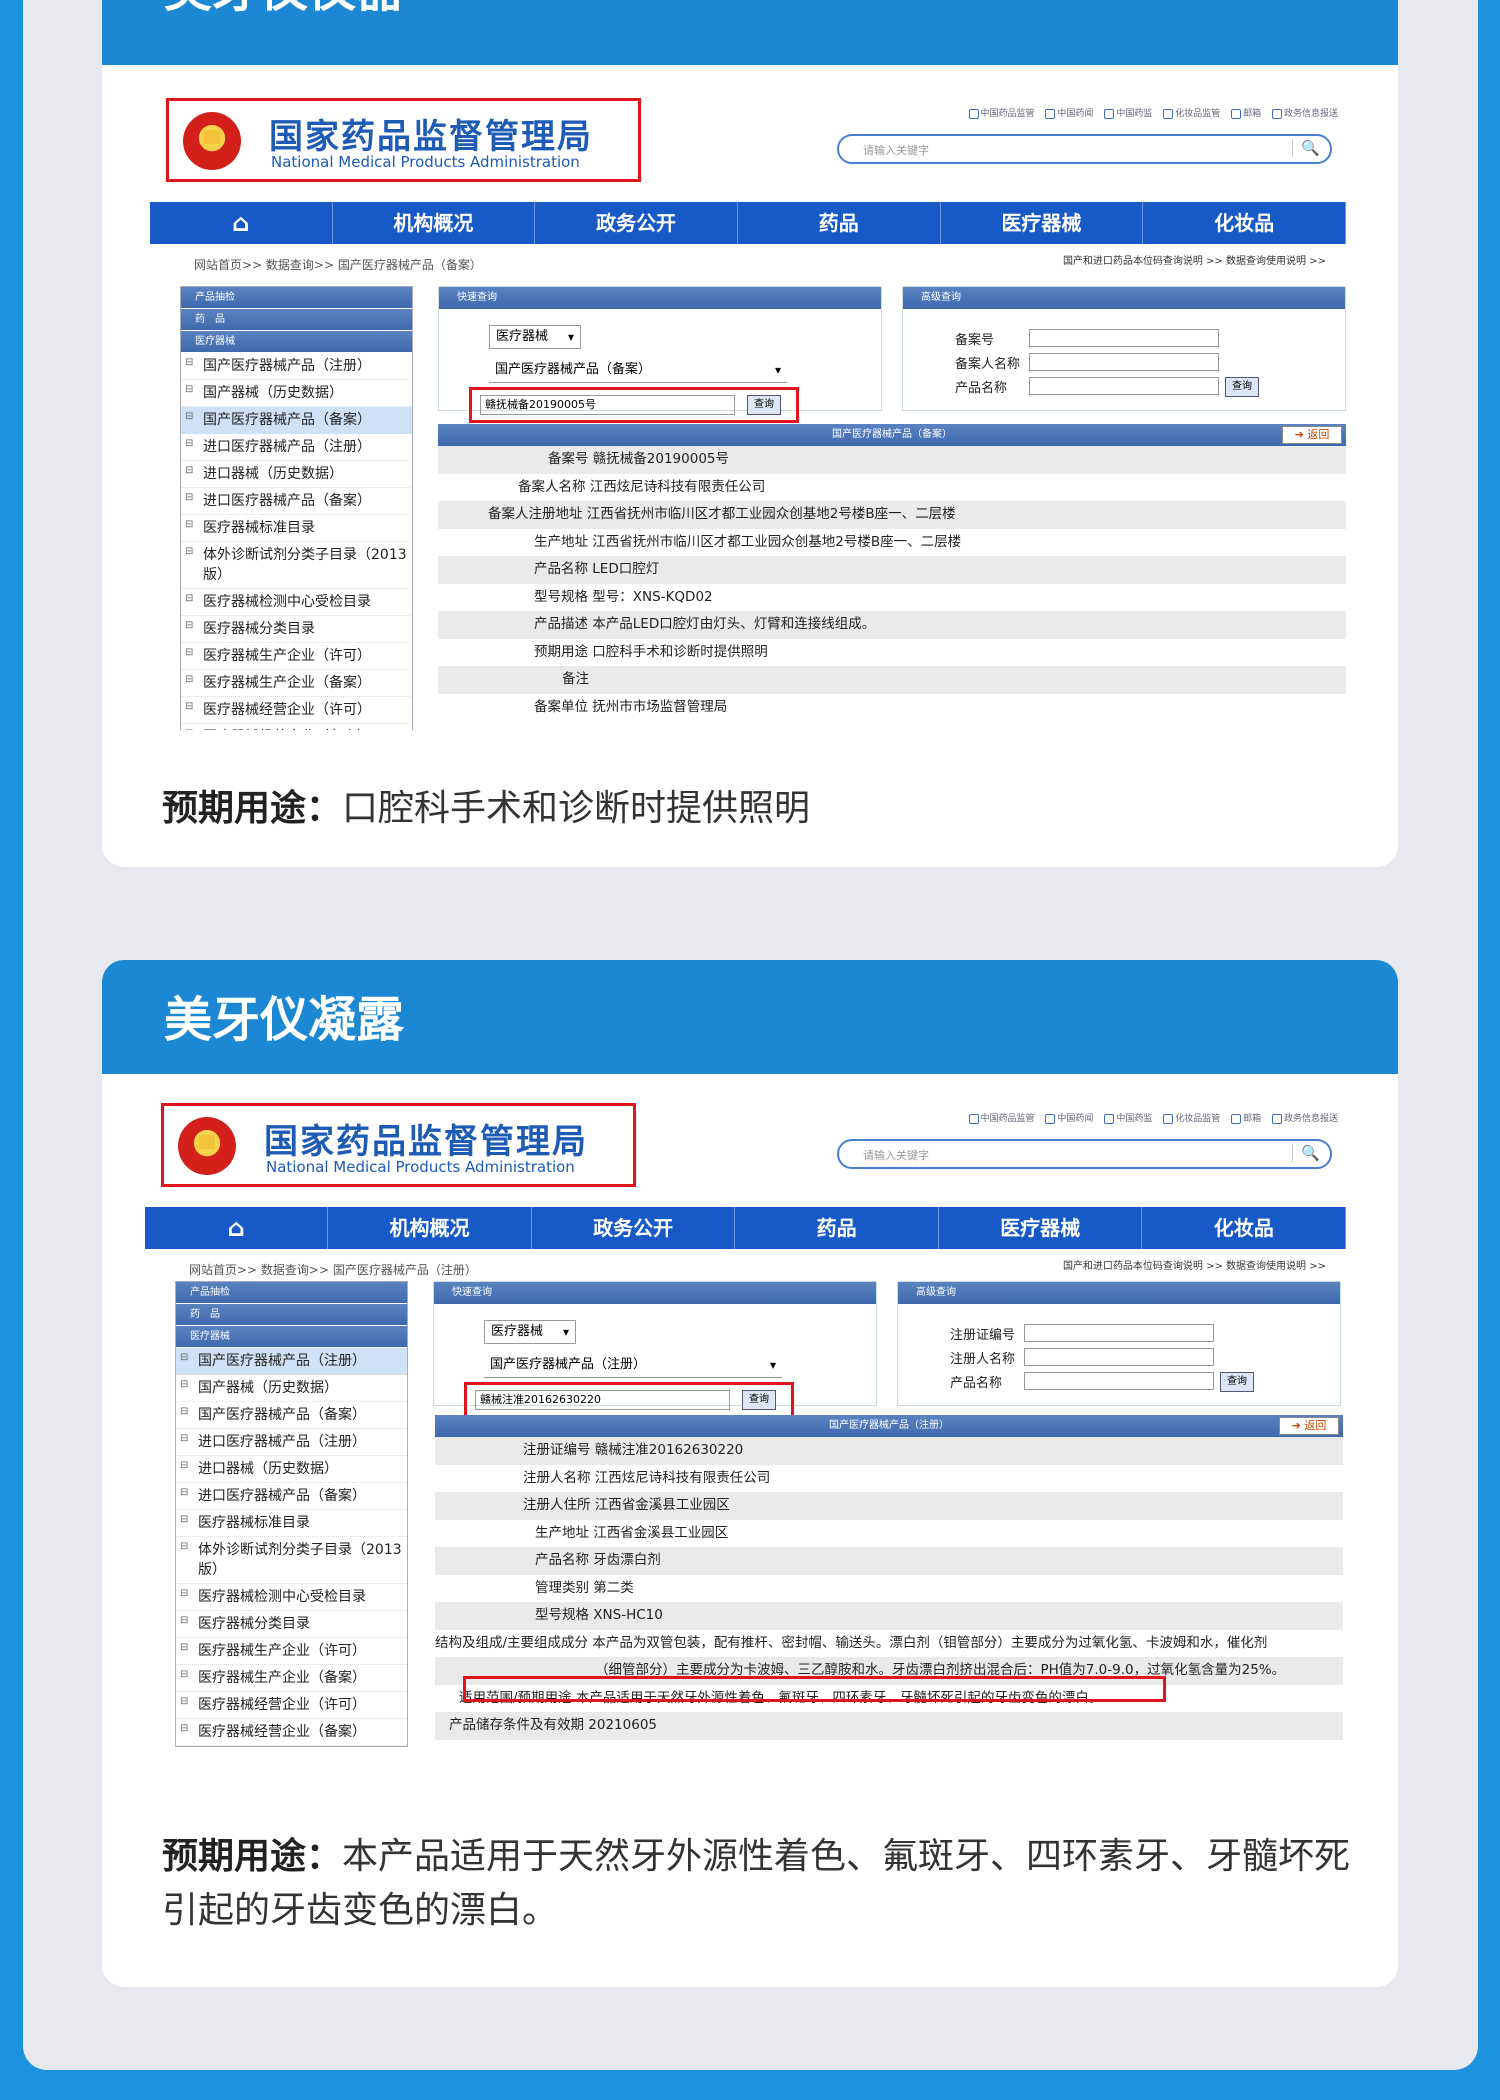  What do you see at coordinates (750, 1017) in the screenshot?
I see `card-title: 美牙仪凝露` at bounding box center [750, 1017].